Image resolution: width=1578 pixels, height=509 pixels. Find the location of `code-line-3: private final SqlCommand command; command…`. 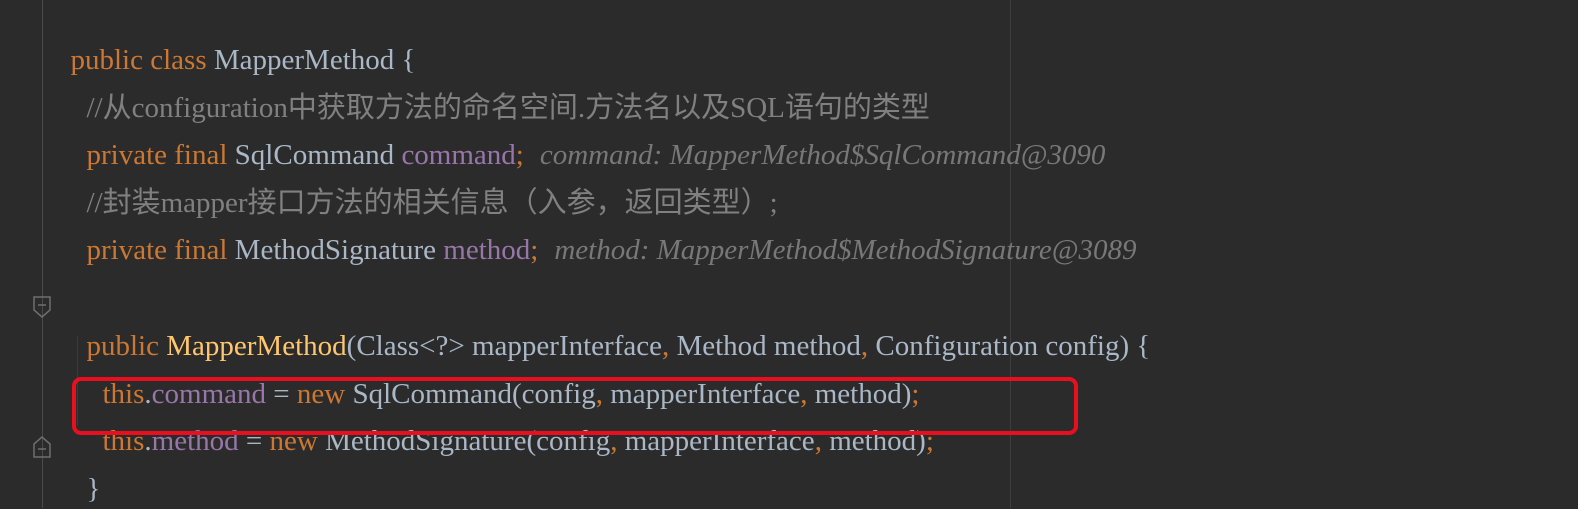

code-line-3: private final SqlCommand command; command… is located at coordinates (589, 133).